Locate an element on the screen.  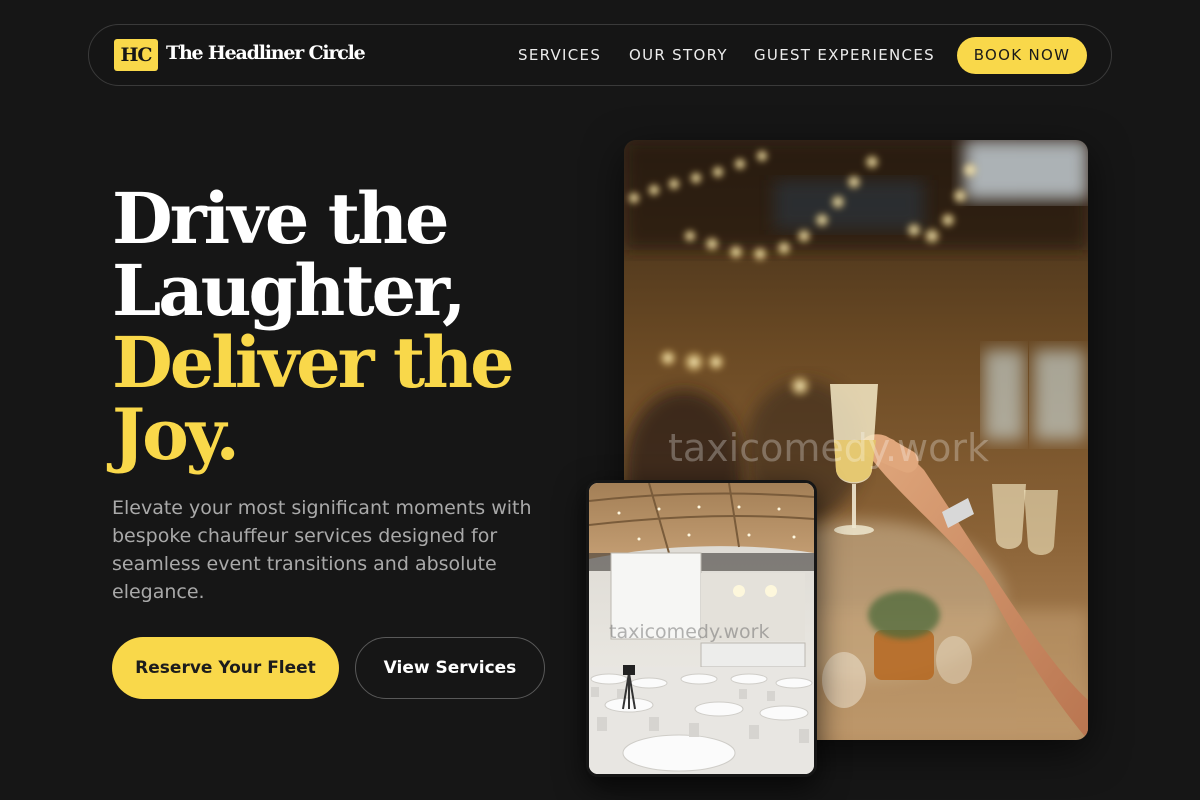
nav-link-our-story: OUR STORY is located at coordinates (678, 55).